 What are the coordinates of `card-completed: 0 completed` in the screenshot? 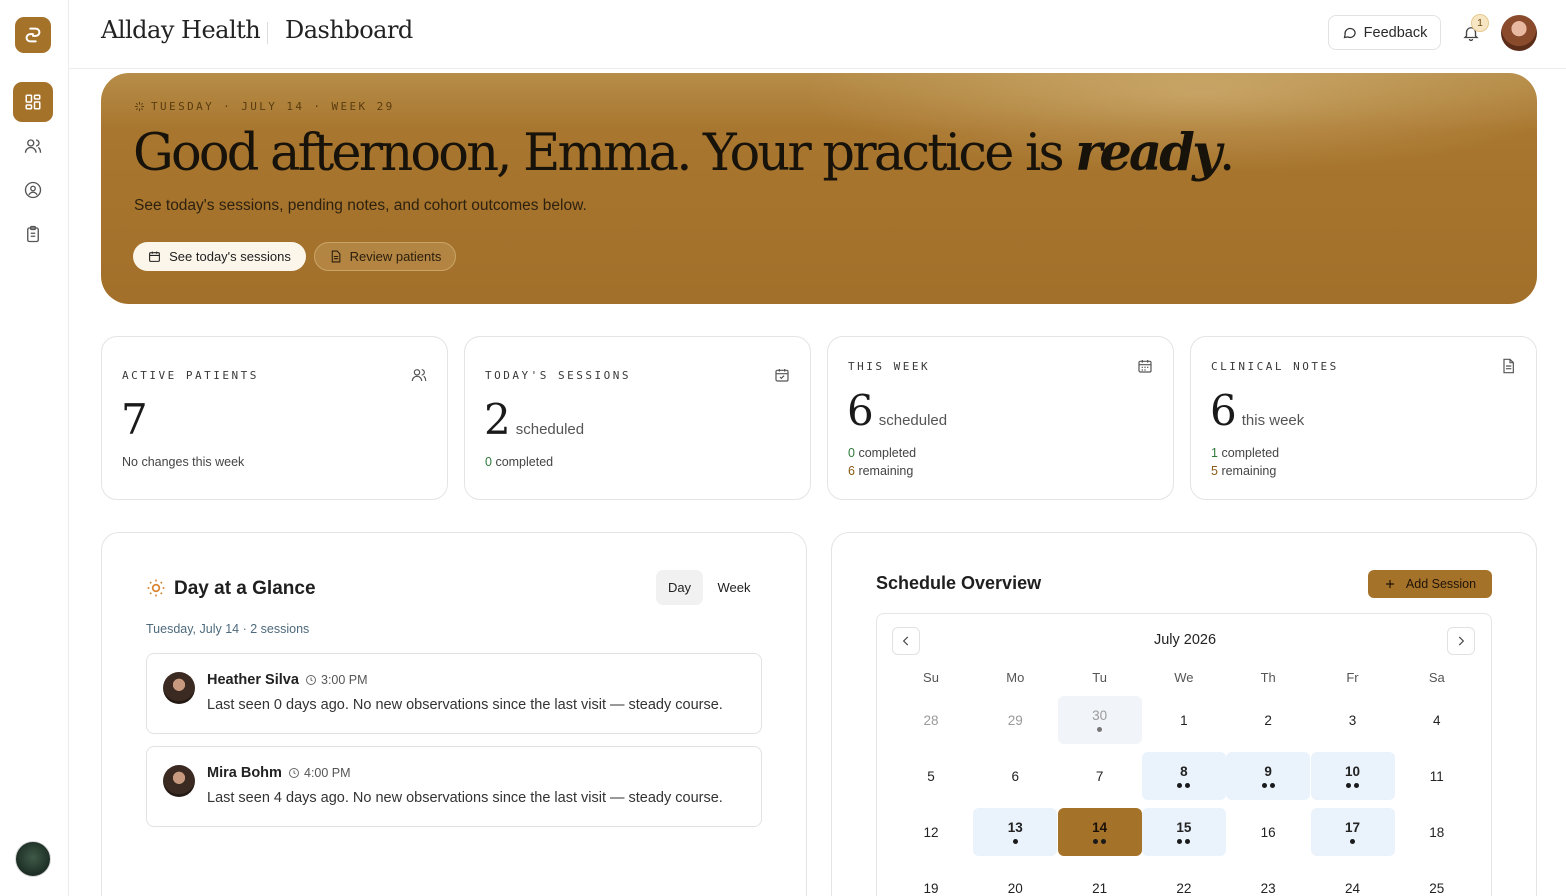 It's located at (882, 453).